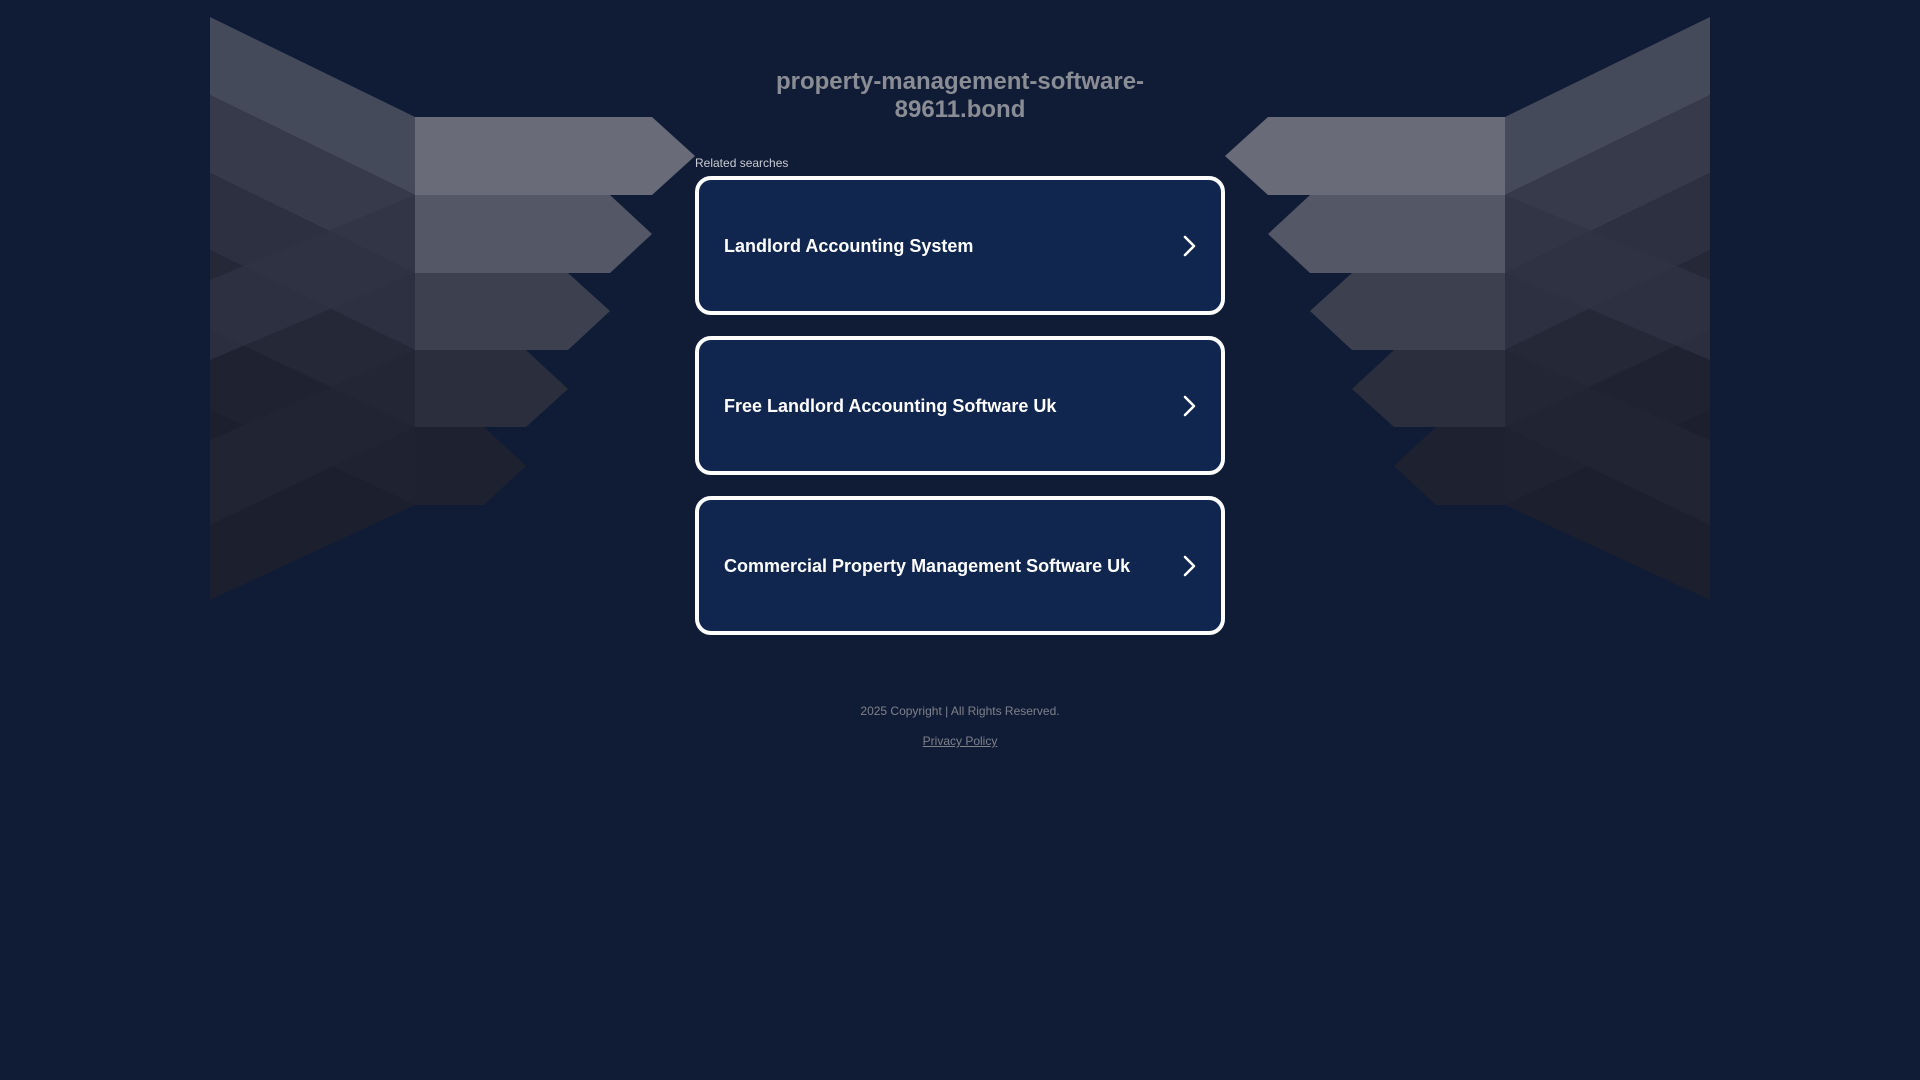 This screenshot has height=1080, width=1920. Describe the element at coordinates (742, 163) in the screenshot. I see `related-searches-label: Related searches` at that location.